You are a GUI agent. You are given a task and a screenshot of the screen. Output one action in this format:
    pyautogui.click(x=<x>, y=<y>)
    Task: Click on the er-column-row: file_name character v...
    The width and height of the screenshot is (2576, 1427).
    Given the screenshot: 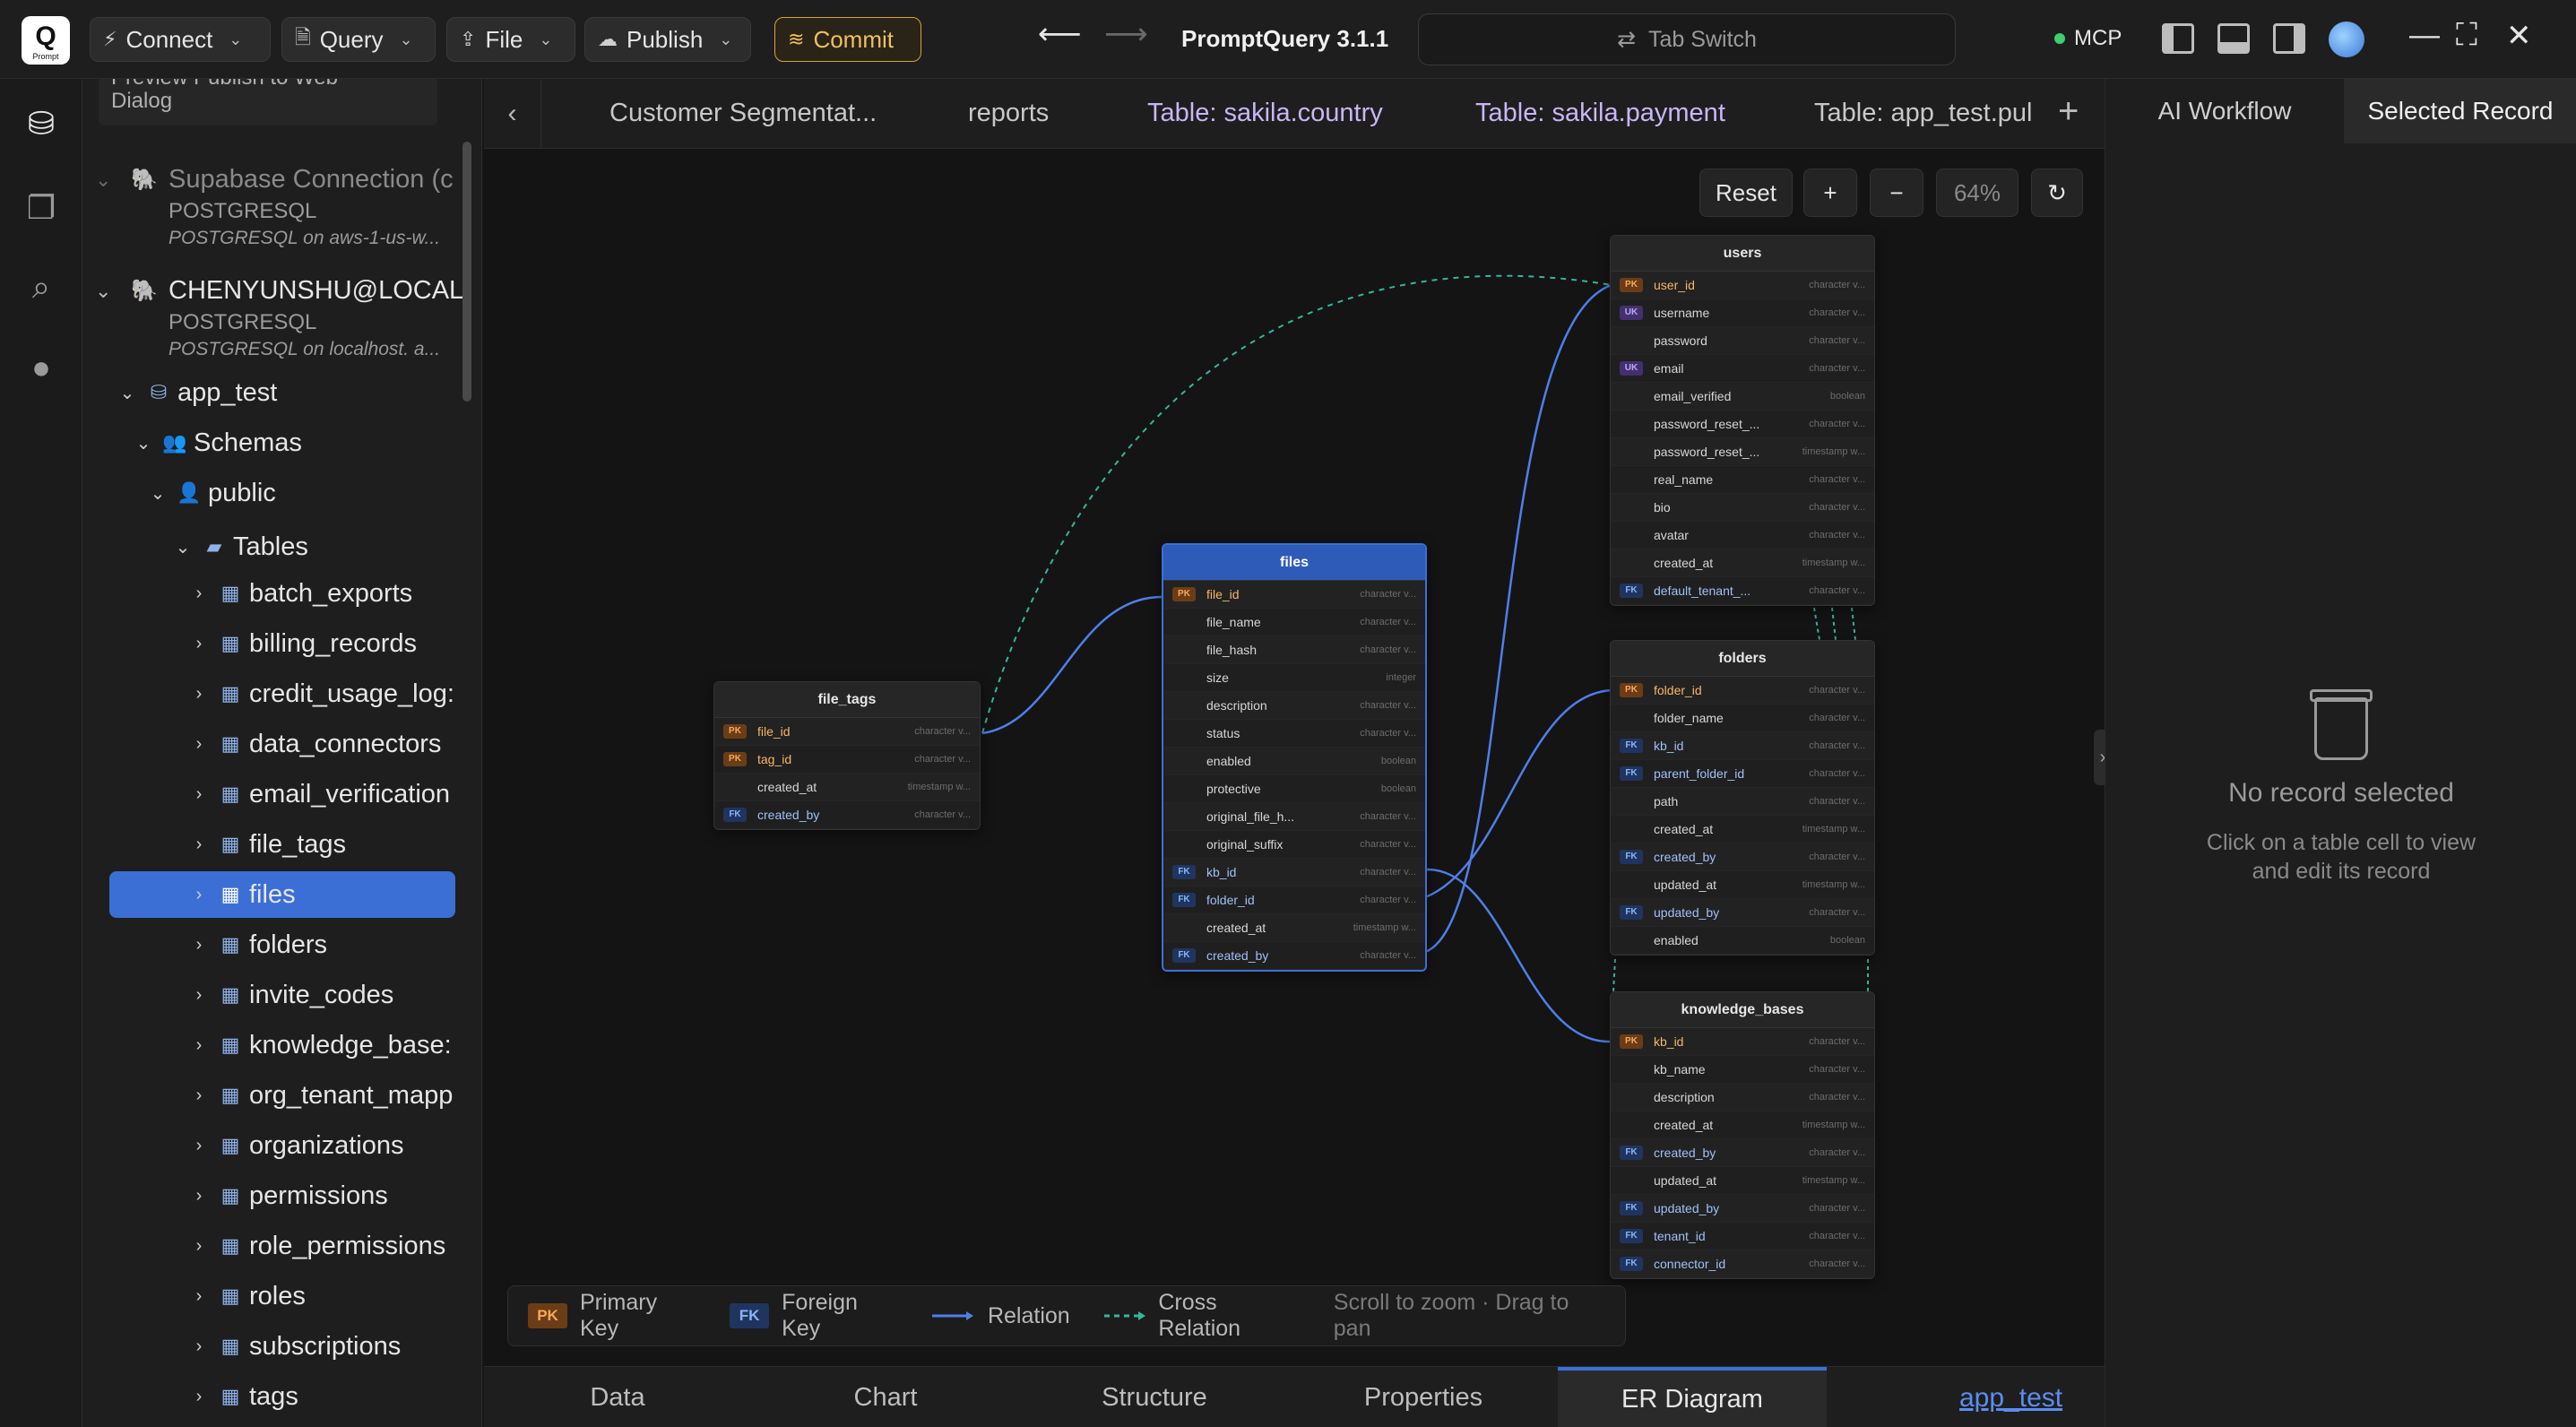 What is the action you would take?
    pyautogui.click(x=1294, y=622)
    